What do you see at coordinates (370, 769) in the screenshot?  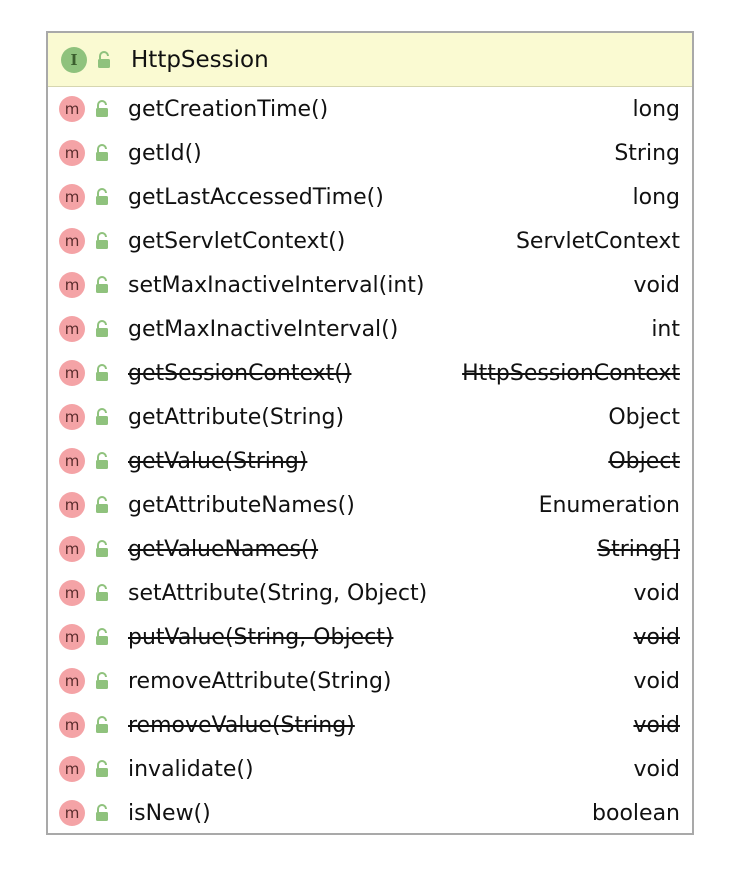 I see `method-row: m invalidate() void` at bounding box center [370, 769].